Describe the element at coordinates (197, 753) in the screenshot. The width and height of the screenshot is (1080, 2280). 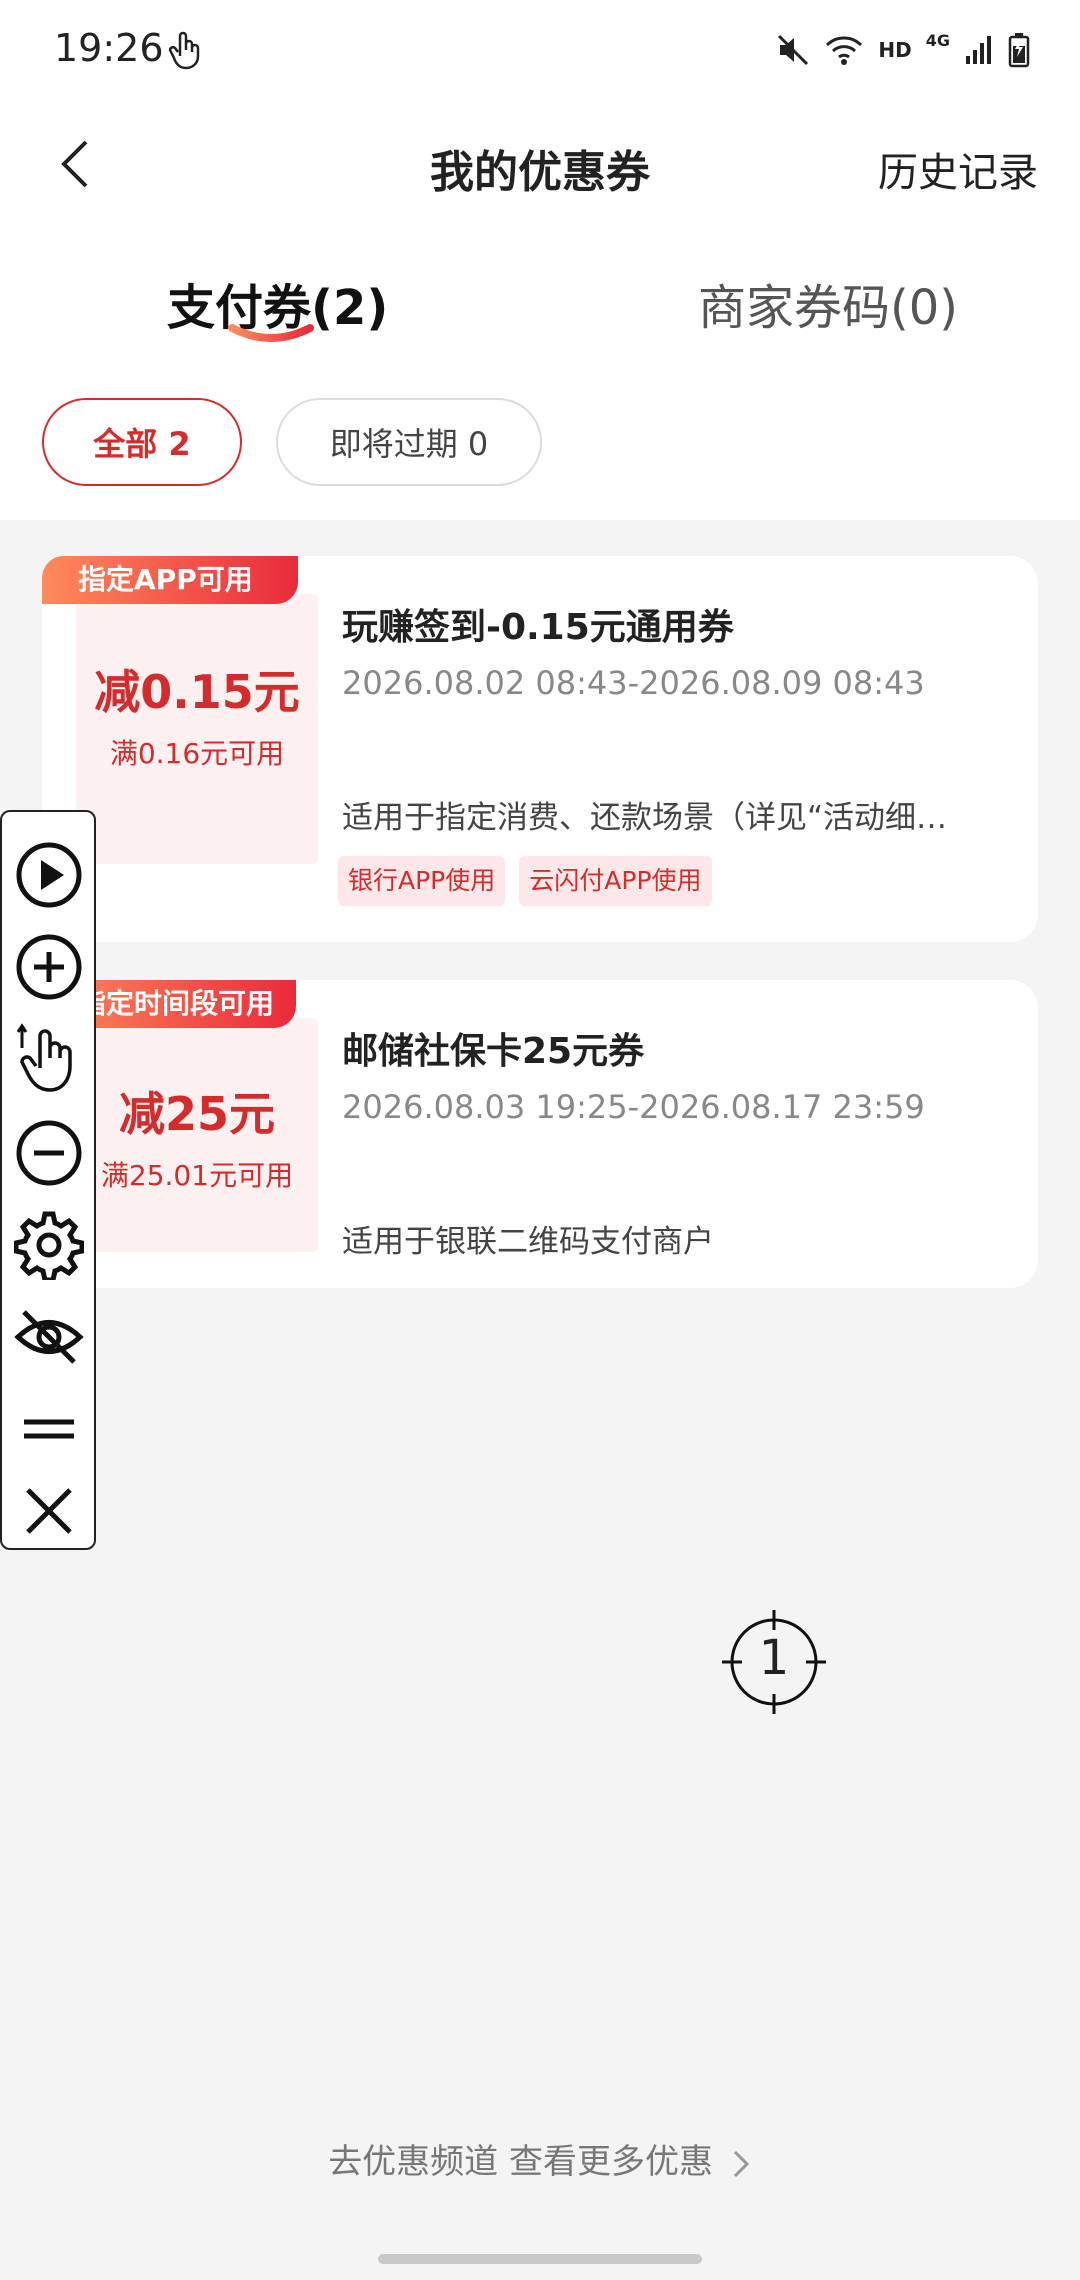
I see `coupon-condition: 满0.16元可用` at that location.